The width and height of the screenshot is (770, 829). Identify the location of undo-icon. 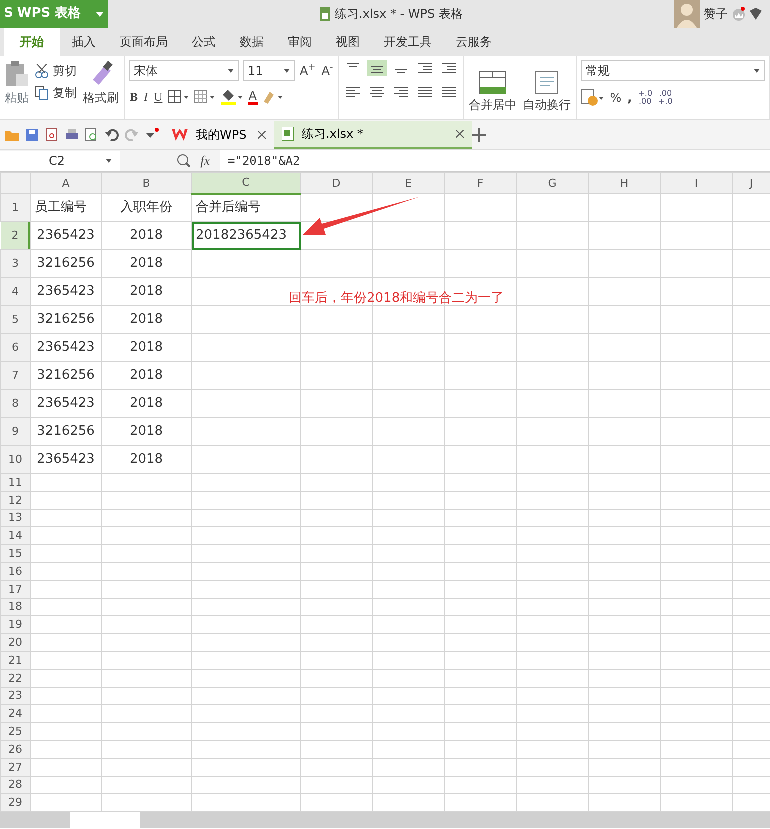
(112, 134).